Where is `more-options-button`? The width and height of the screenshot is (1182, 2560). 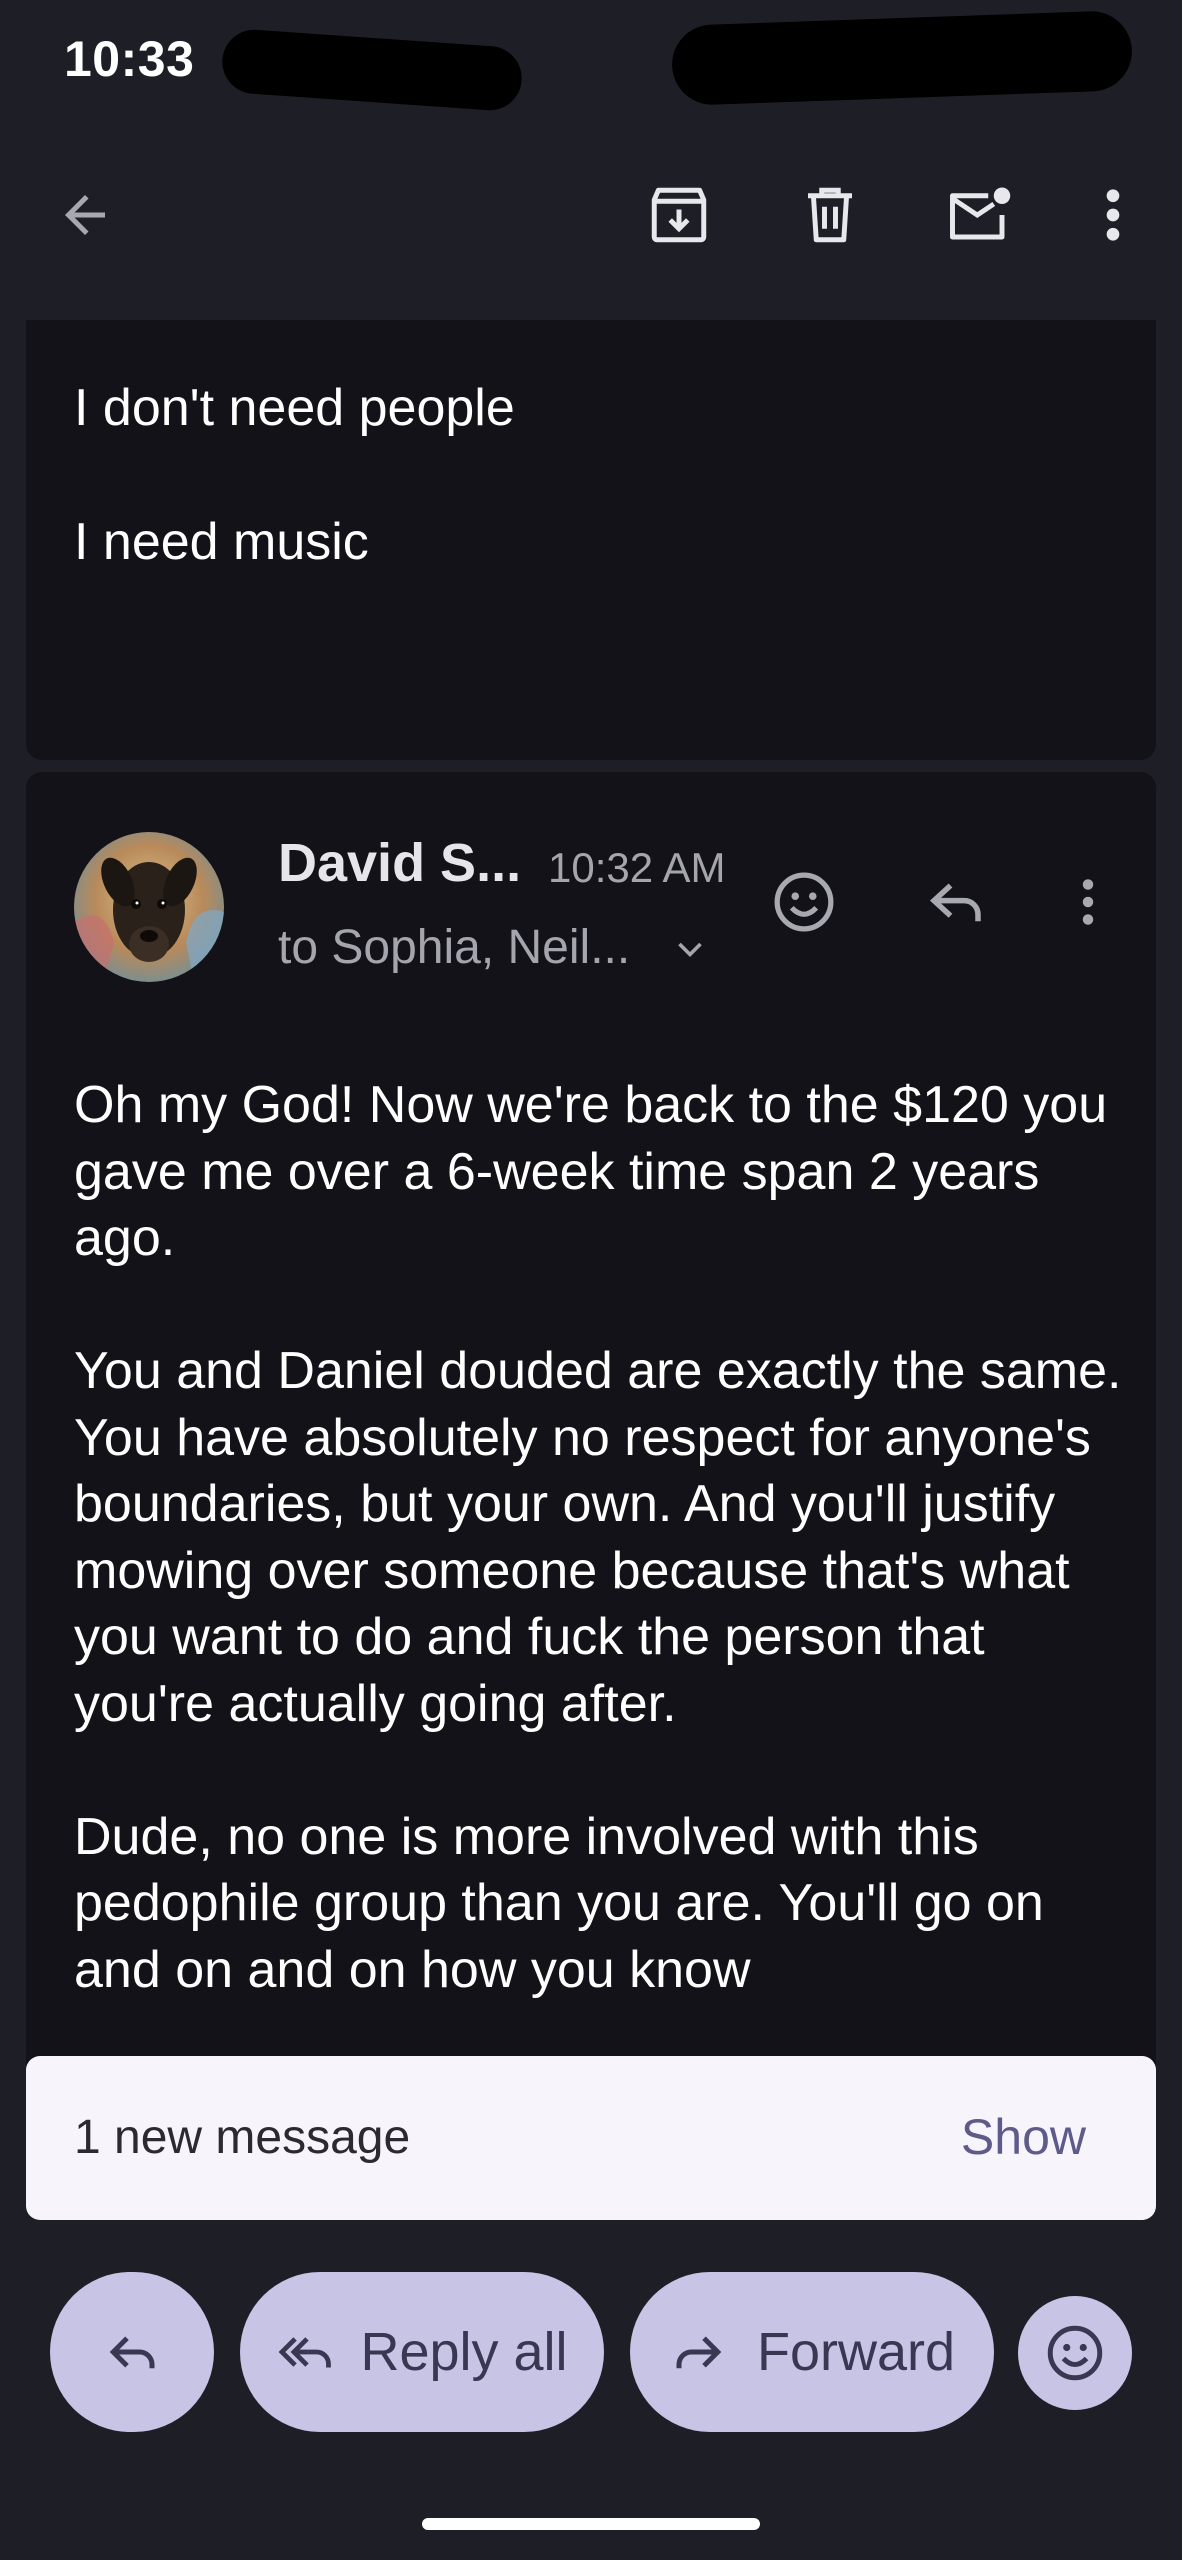
more-options-button is located at coordinates (1113, 215).